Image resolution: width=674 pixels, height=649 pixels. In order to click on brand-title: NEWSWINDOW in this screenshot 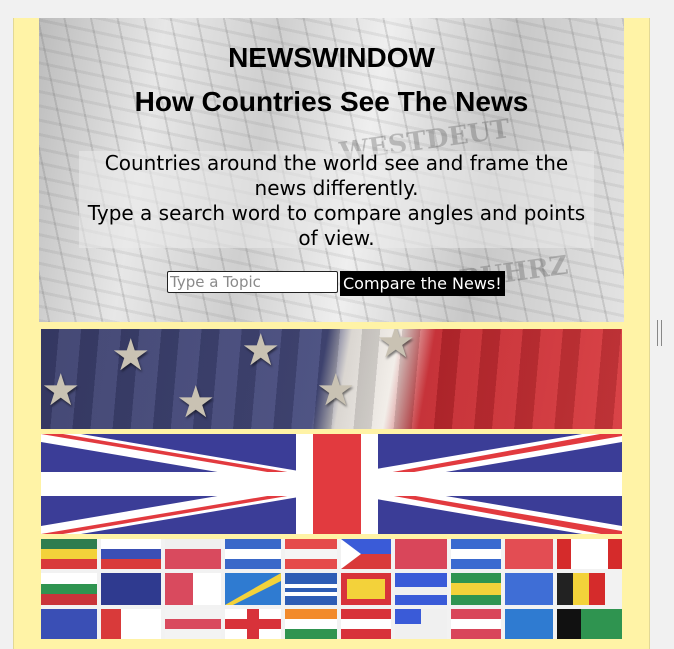, I will do `click(331, 57)`.